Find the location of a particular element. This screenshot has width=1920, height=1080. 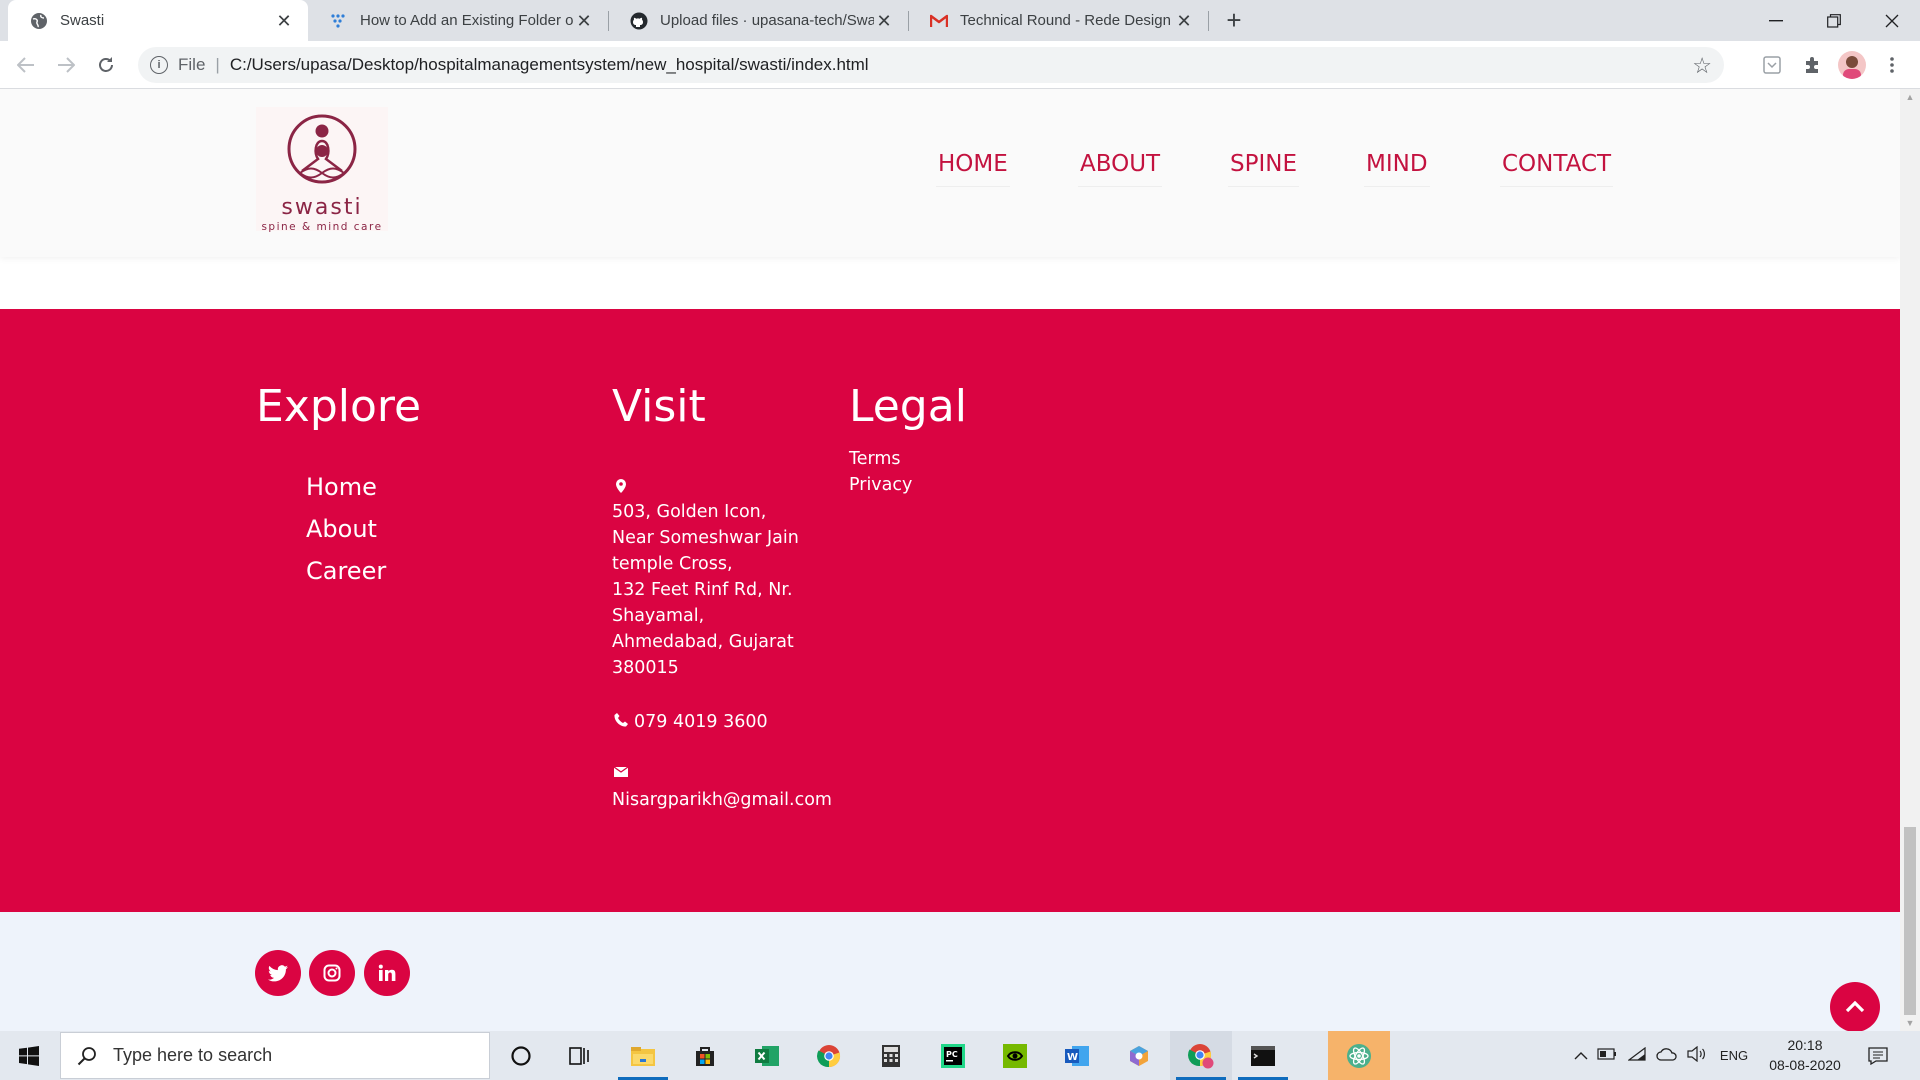

notifications-icon is located at coordinates (1878, 1055).